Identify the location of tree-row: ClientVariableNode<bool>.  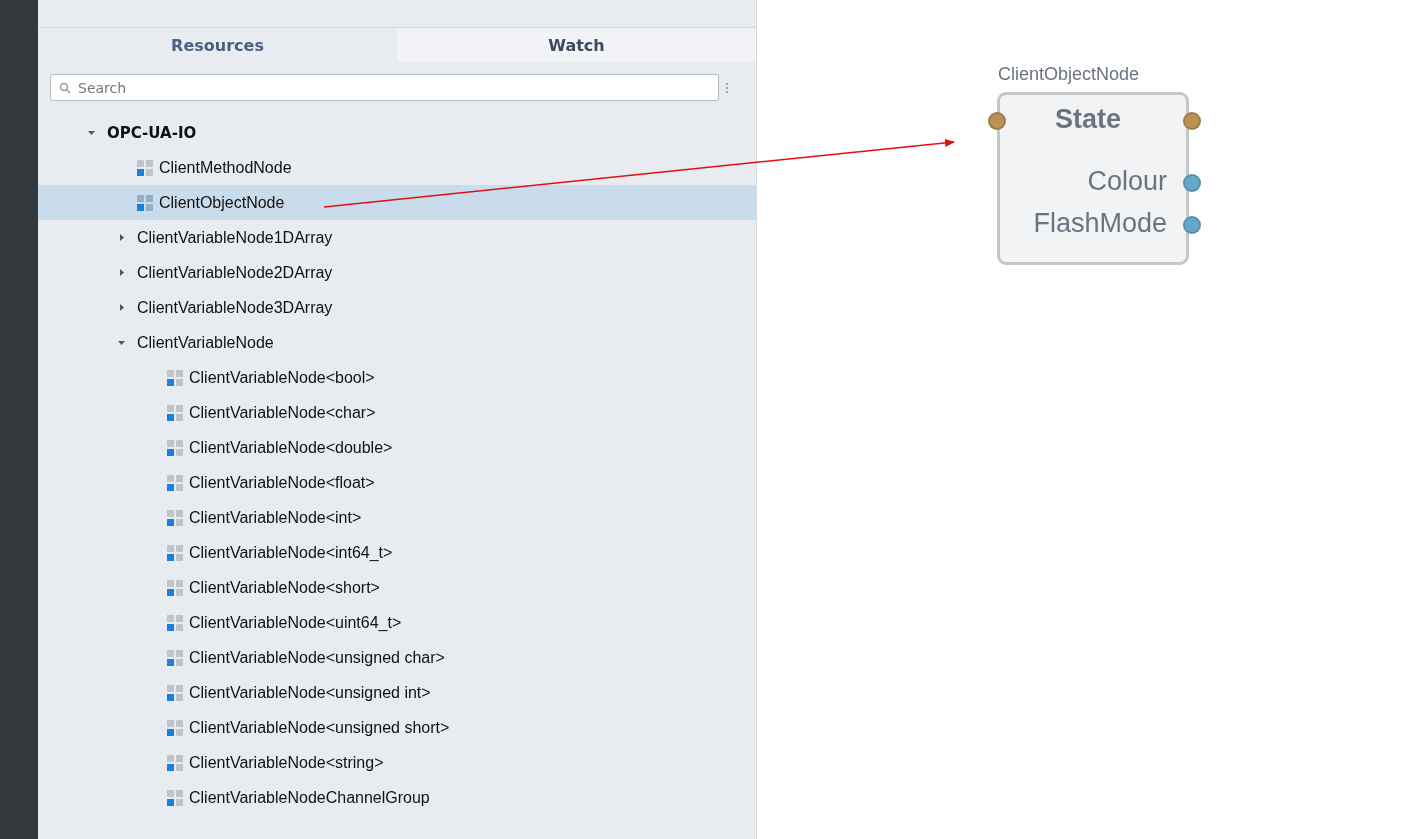
(397, 377).